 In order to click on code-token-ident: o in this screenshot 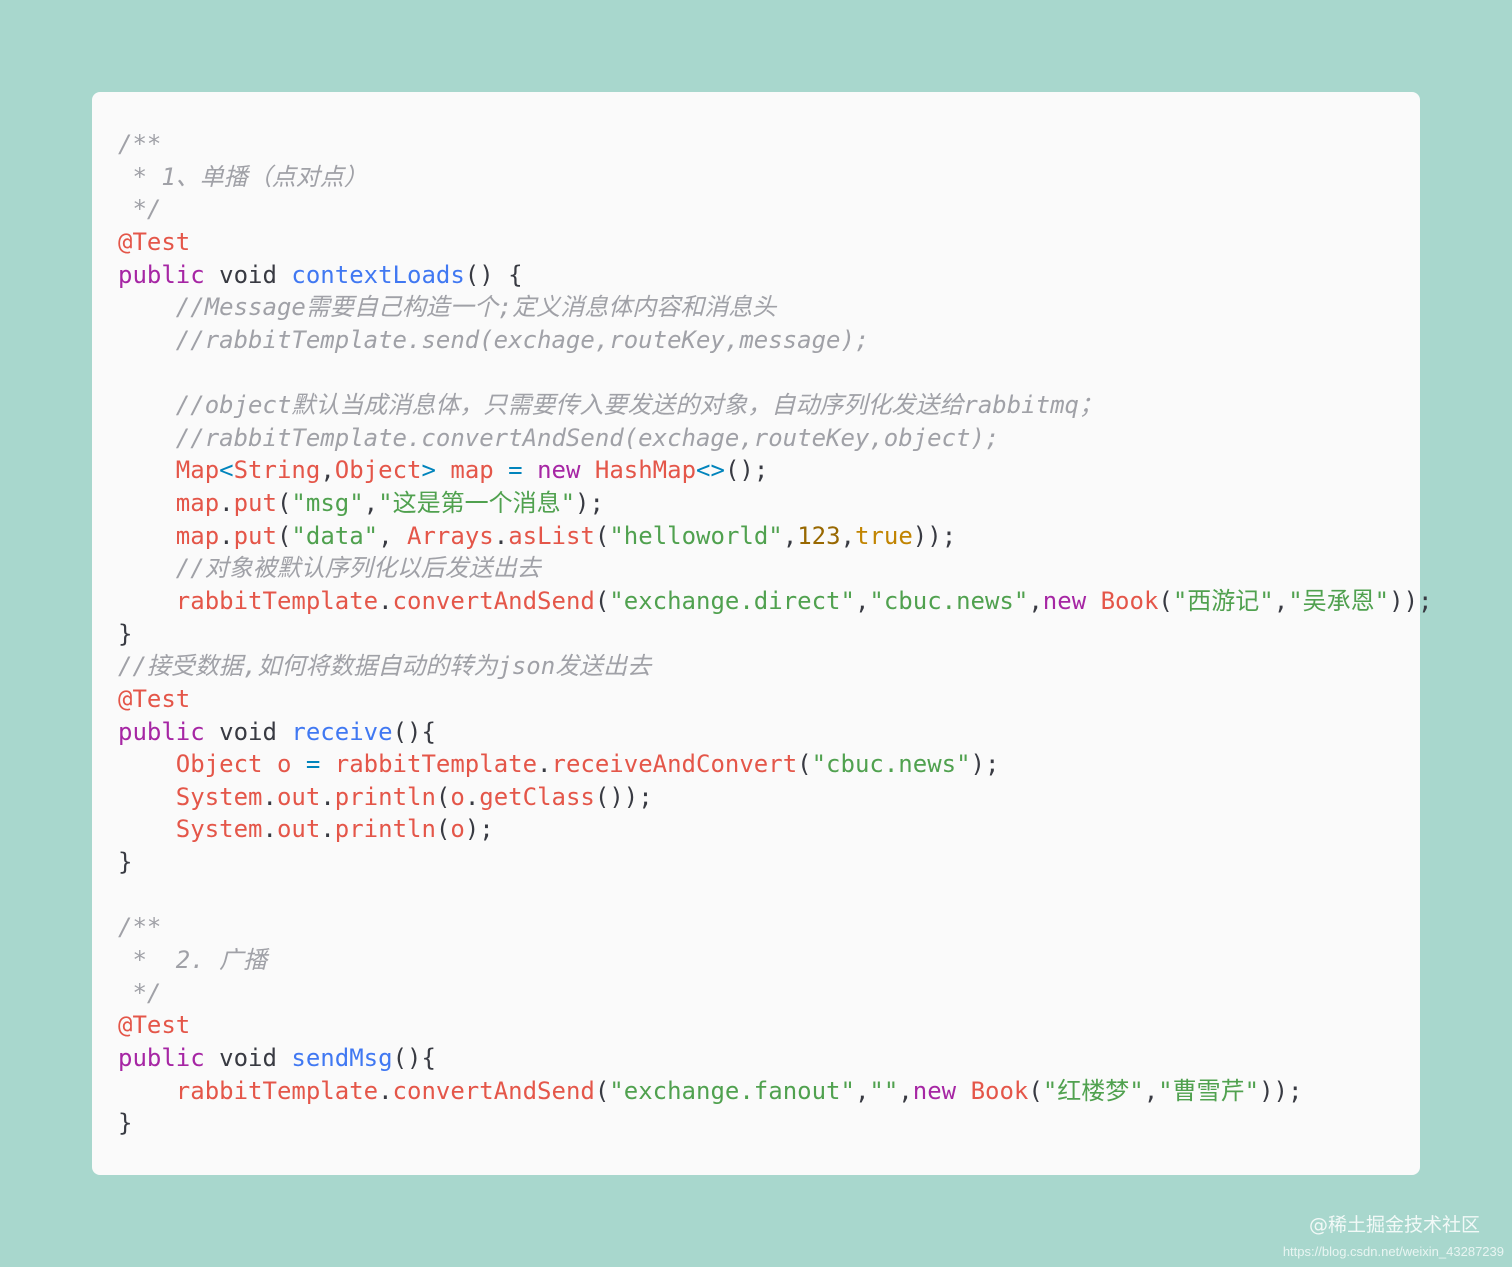, I will do `click(457, 796)`.